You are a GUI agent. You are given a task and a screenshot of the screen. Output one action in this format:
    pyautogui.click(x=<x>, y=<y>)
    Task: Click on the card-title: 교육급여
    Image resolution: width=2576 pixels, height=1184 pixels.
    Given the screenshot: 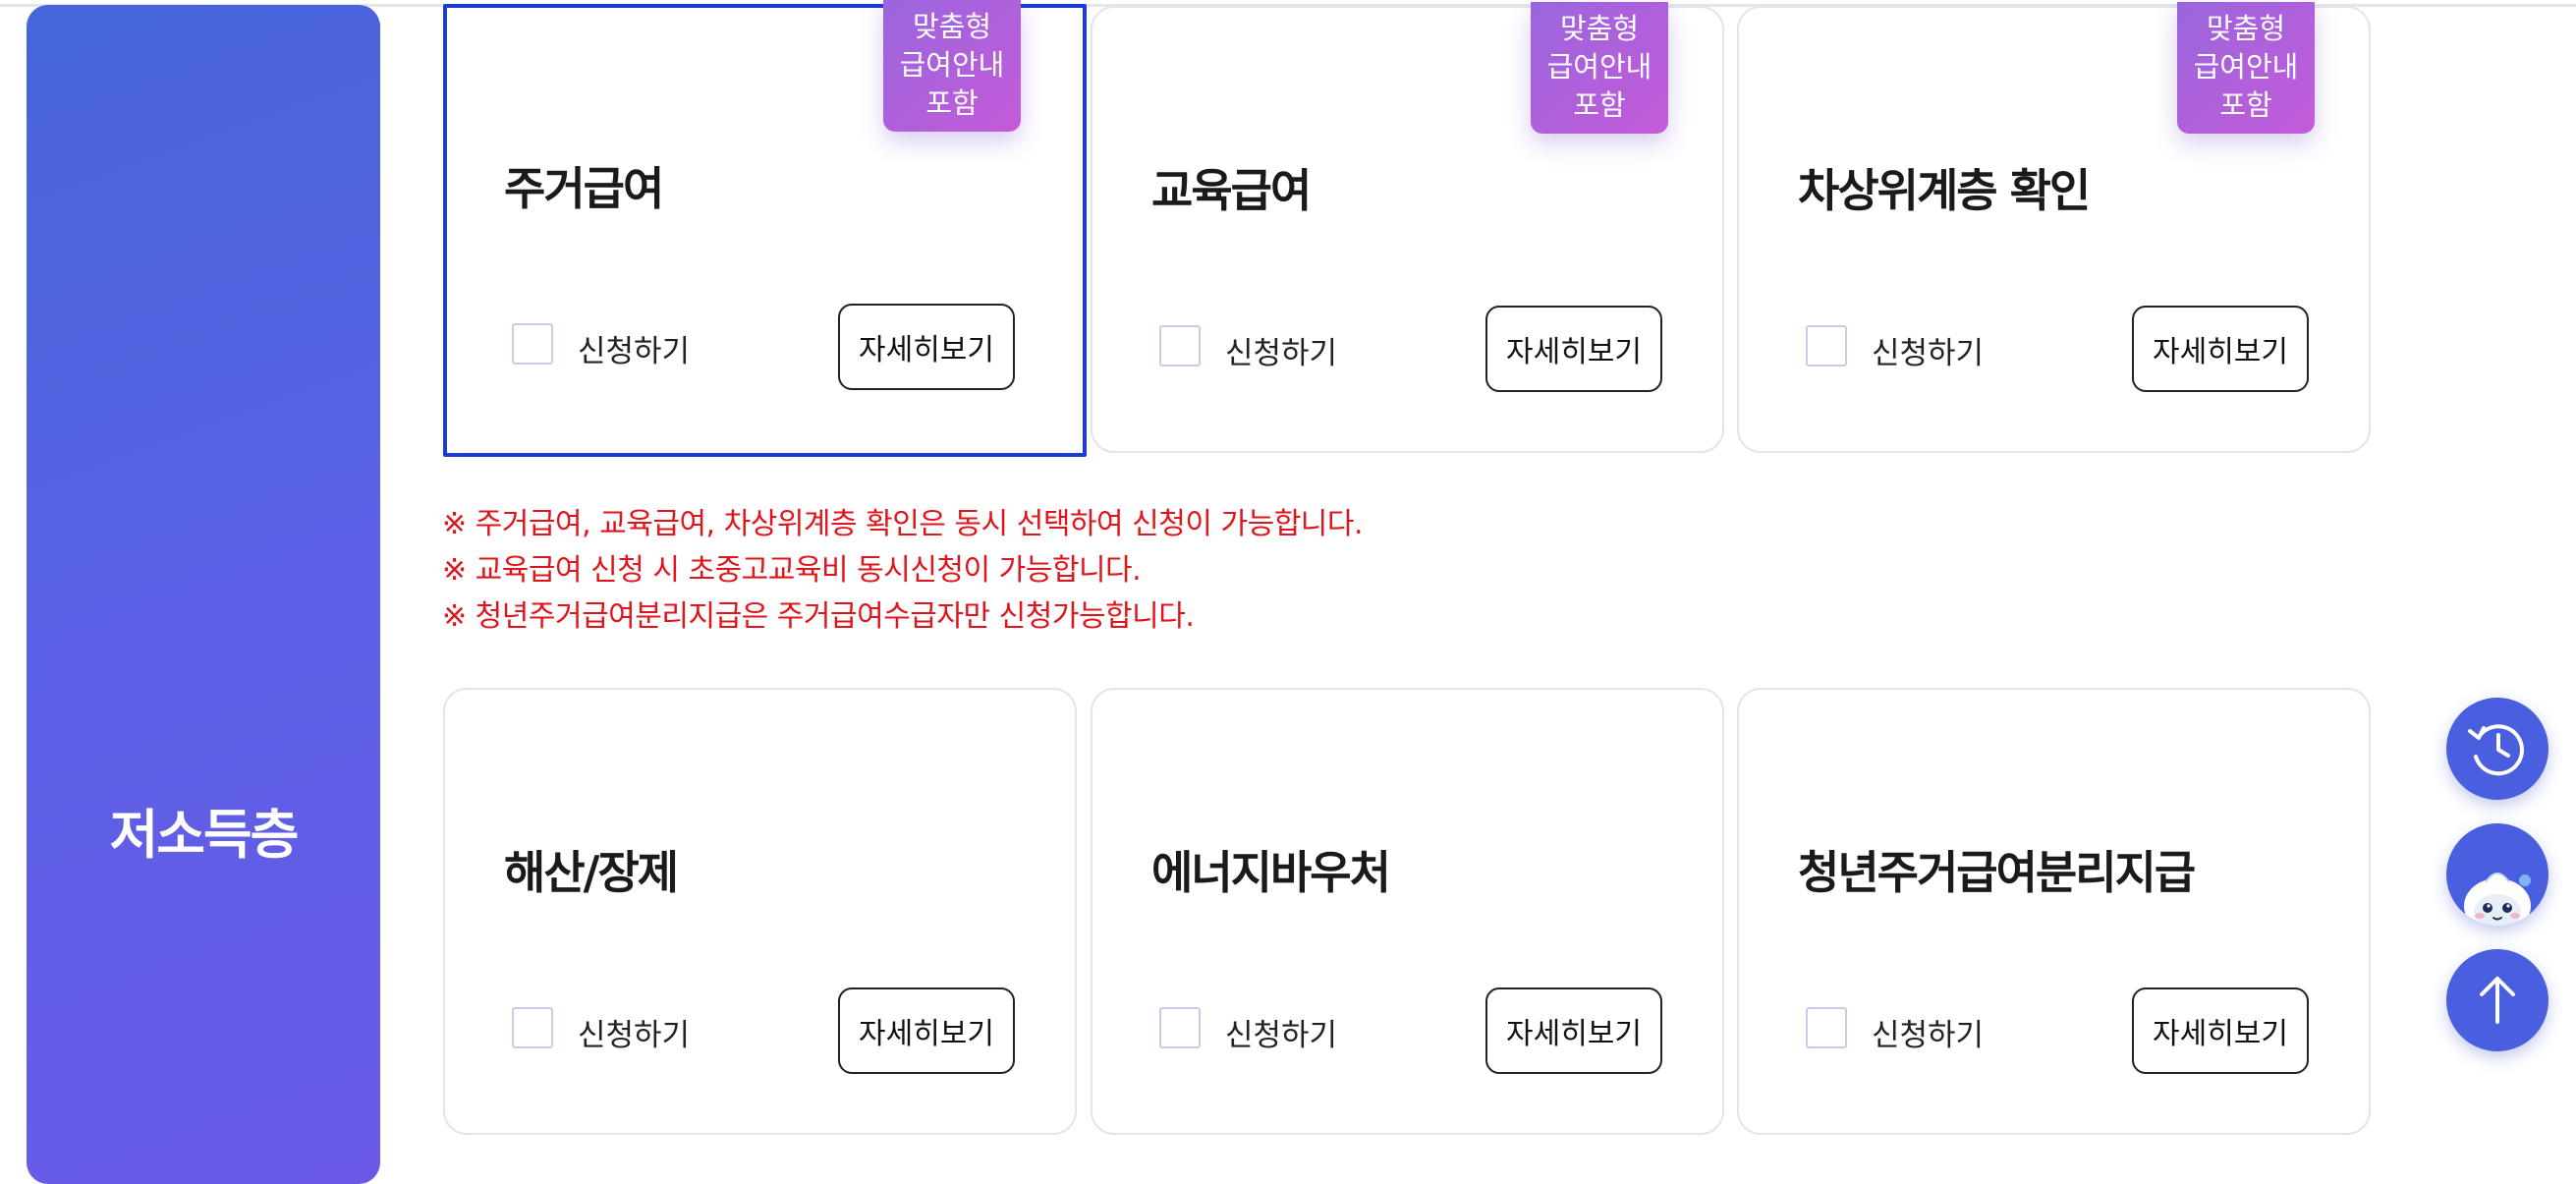 What is the action you would take?
    pyautogui.click(x=1231, y=190)
    